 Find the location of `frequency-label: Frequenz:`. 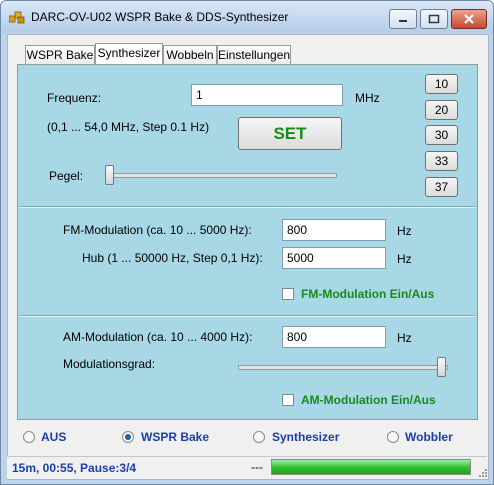

frequency-label: Frequenz: is located at coordinates (74, 98).